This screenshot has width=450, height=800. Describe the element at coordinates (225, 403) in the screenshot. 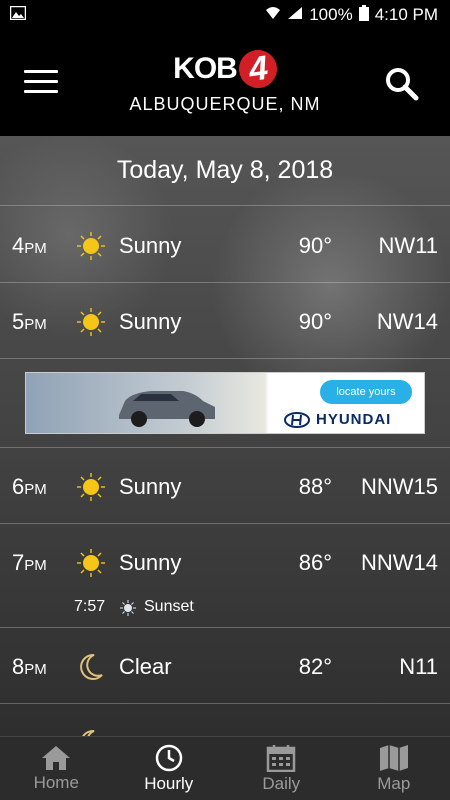

I see `hyundai-ad-banner: locate yours HYUNDAI` at that location.